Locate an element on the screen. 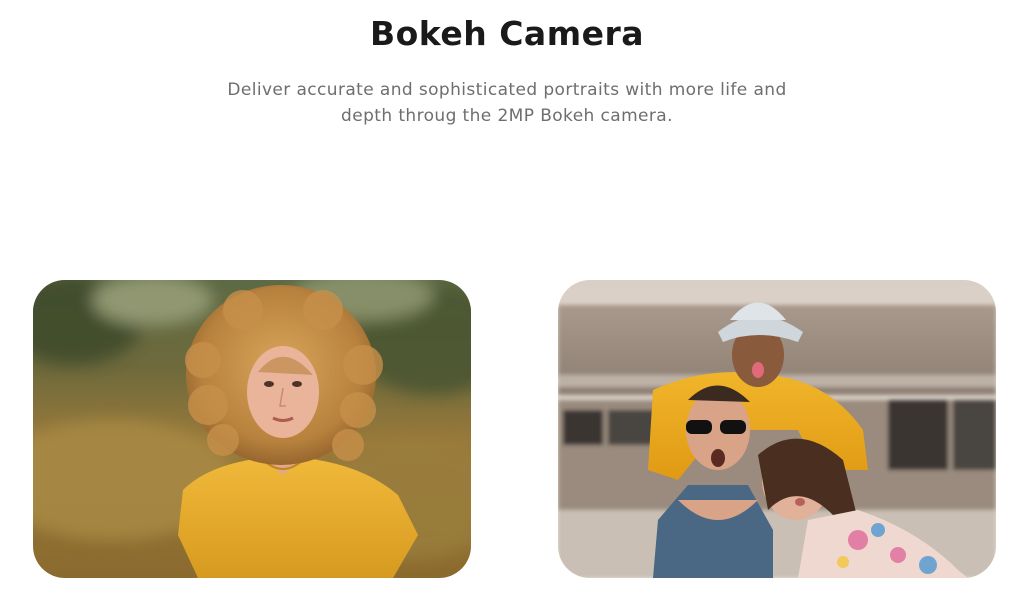 This screenshot has height=603, width=1024. section-title: Bokeh Camera is located at coordinates (507, 33).